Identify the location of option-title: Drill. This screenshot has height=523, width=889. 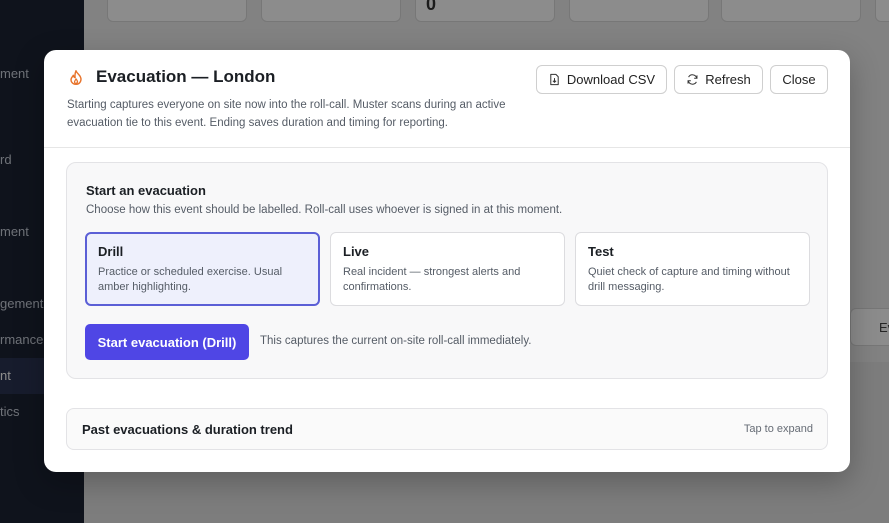
(111, 251).